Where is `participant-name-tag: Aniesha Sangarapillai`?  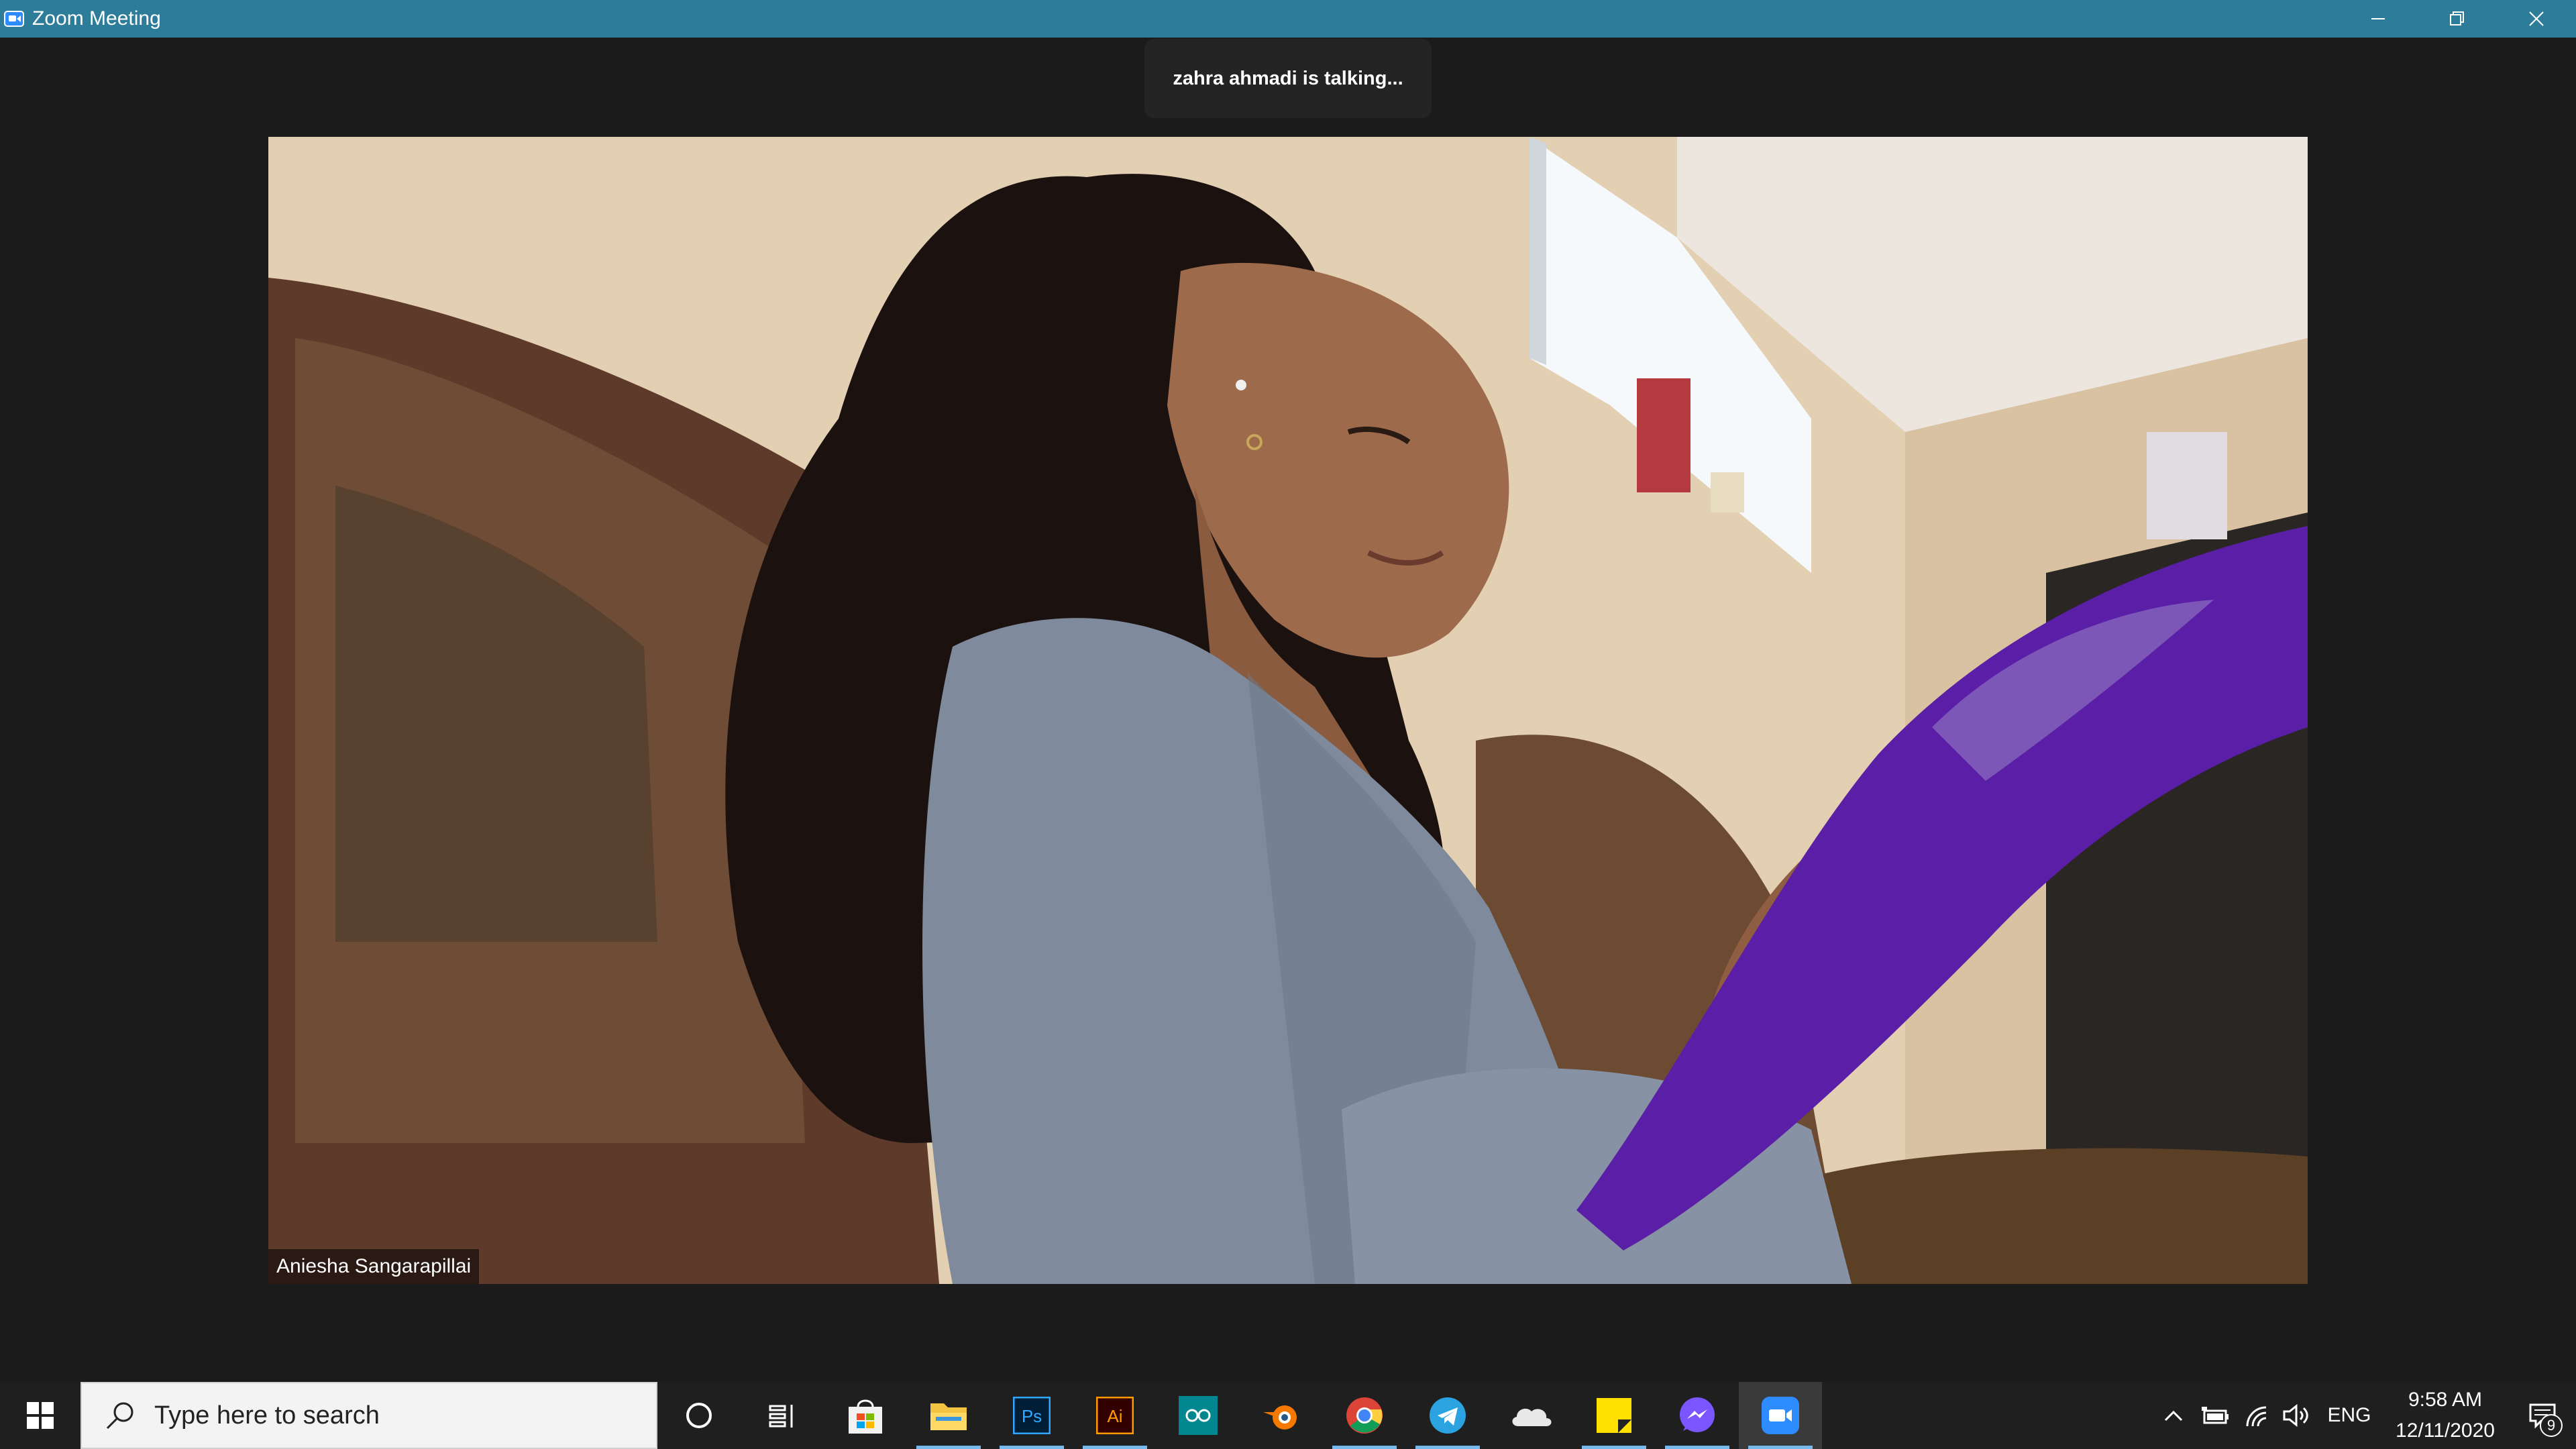
participant-name-tag: Aniesha Sangarapillai is located at coordinates (374, 1266).